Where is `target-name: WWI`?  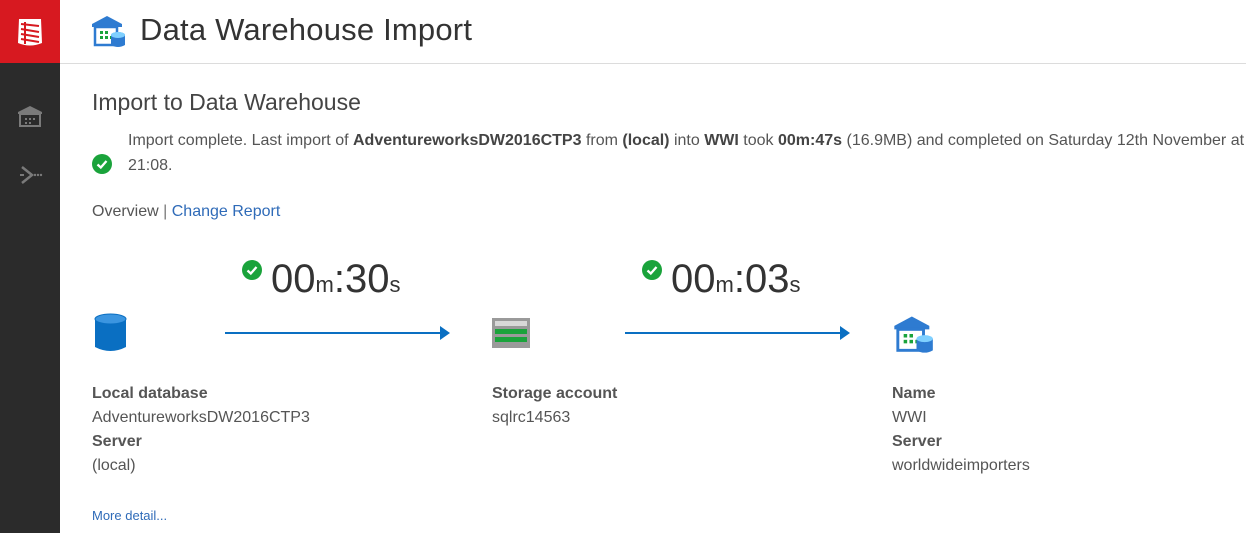 target-name: WWI is located at coordinates (721, 140).